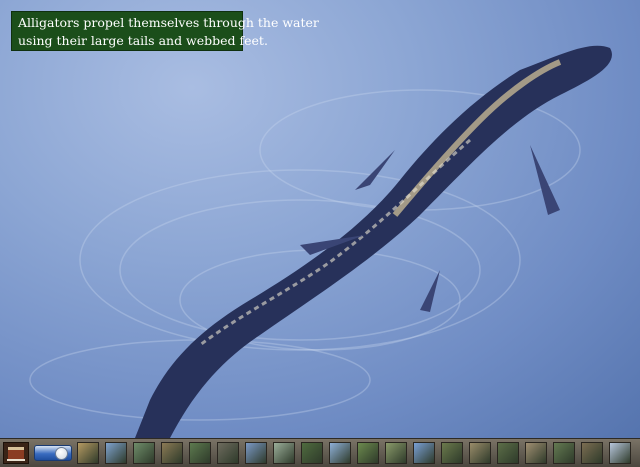 The height and width of the screenshot is (467, 640). I want to click on slider-knob, so click(61, 453).